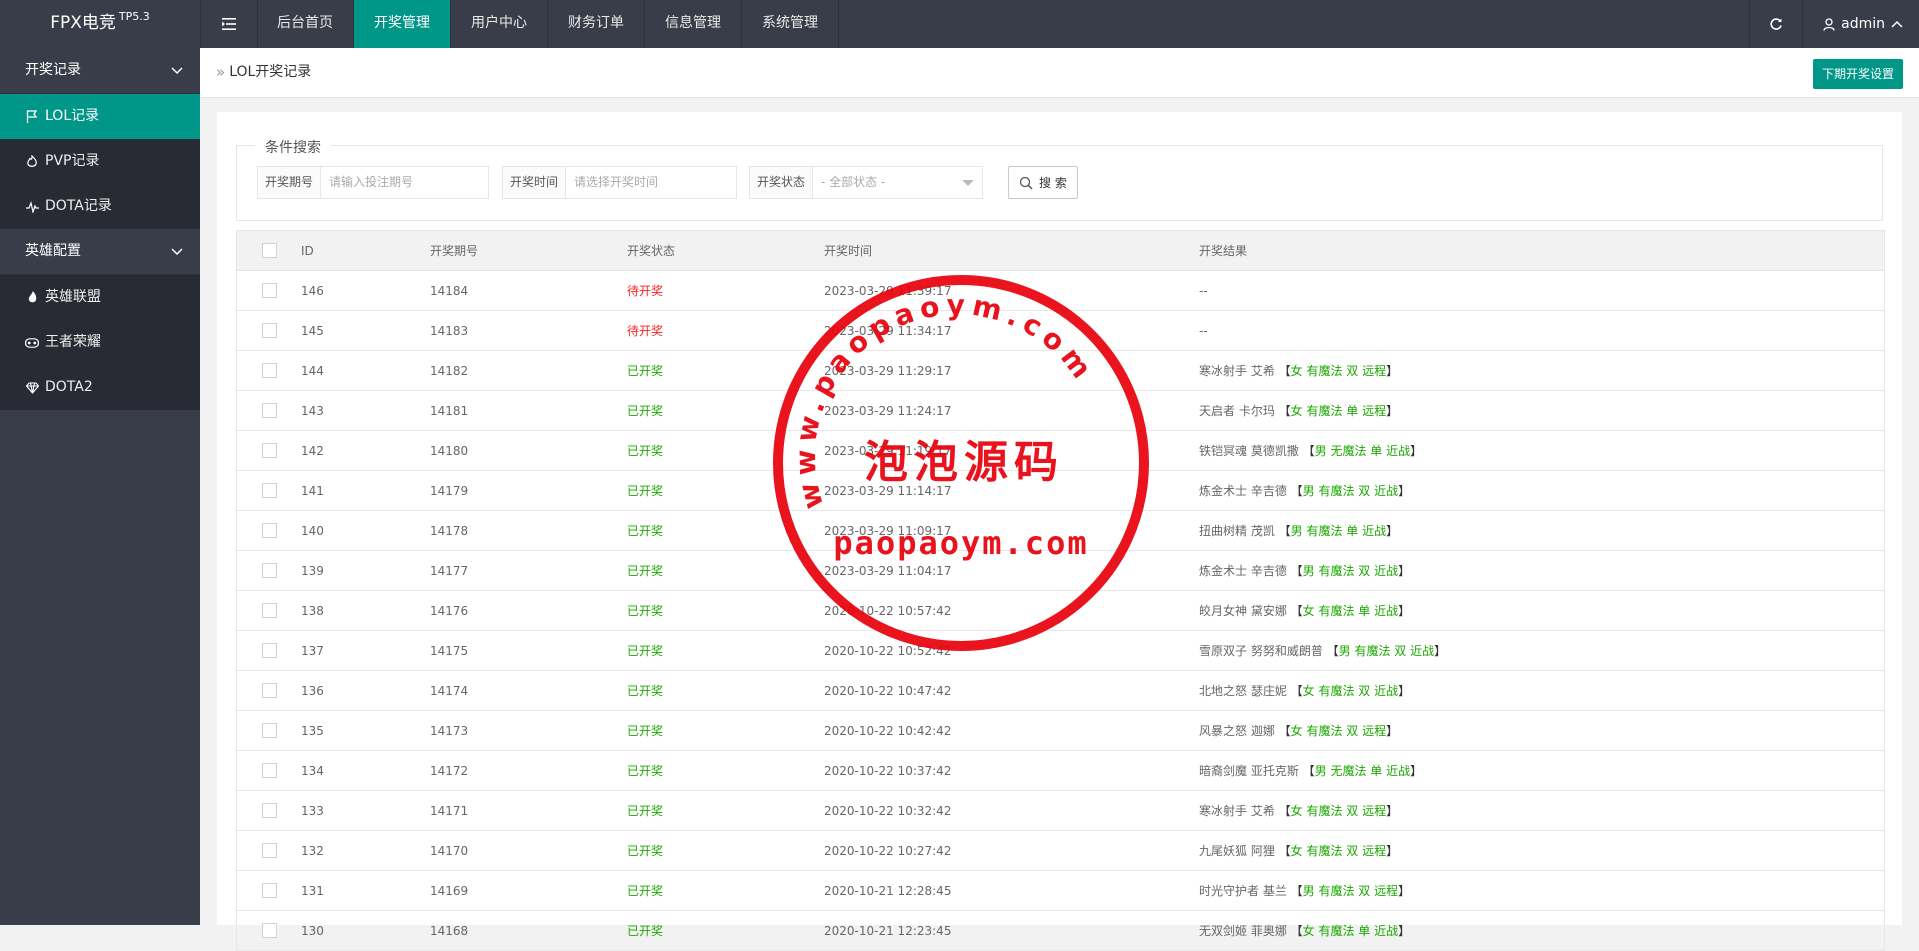  I want to click on result-hero: 时光守护者 基兰, so click(1243, 891).